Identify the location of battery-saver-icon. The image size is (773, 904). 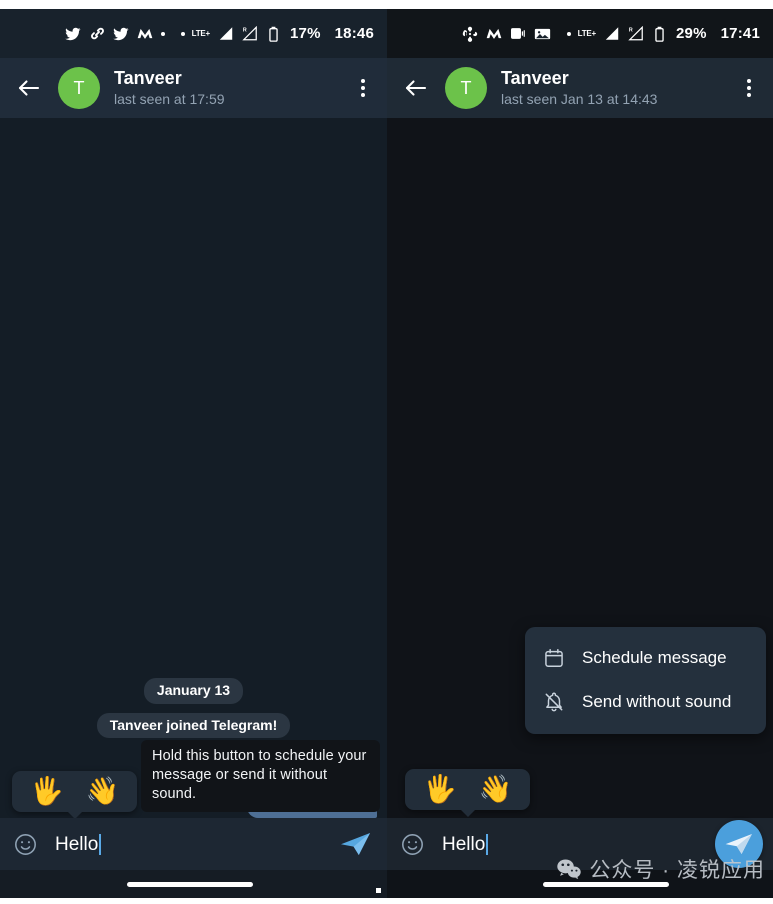
(518, 33).